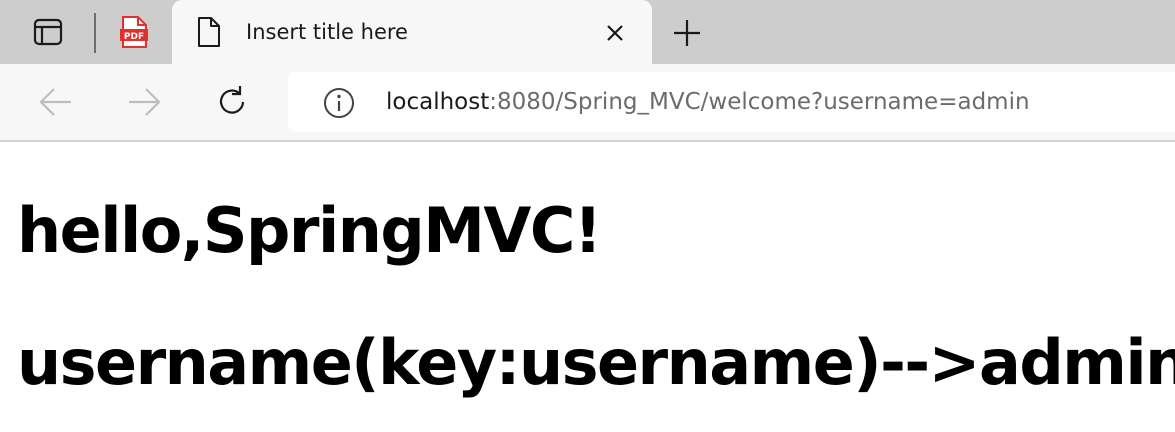 The image size is (1175, 432). I want to click on tab-close-button, so click(615, 33).